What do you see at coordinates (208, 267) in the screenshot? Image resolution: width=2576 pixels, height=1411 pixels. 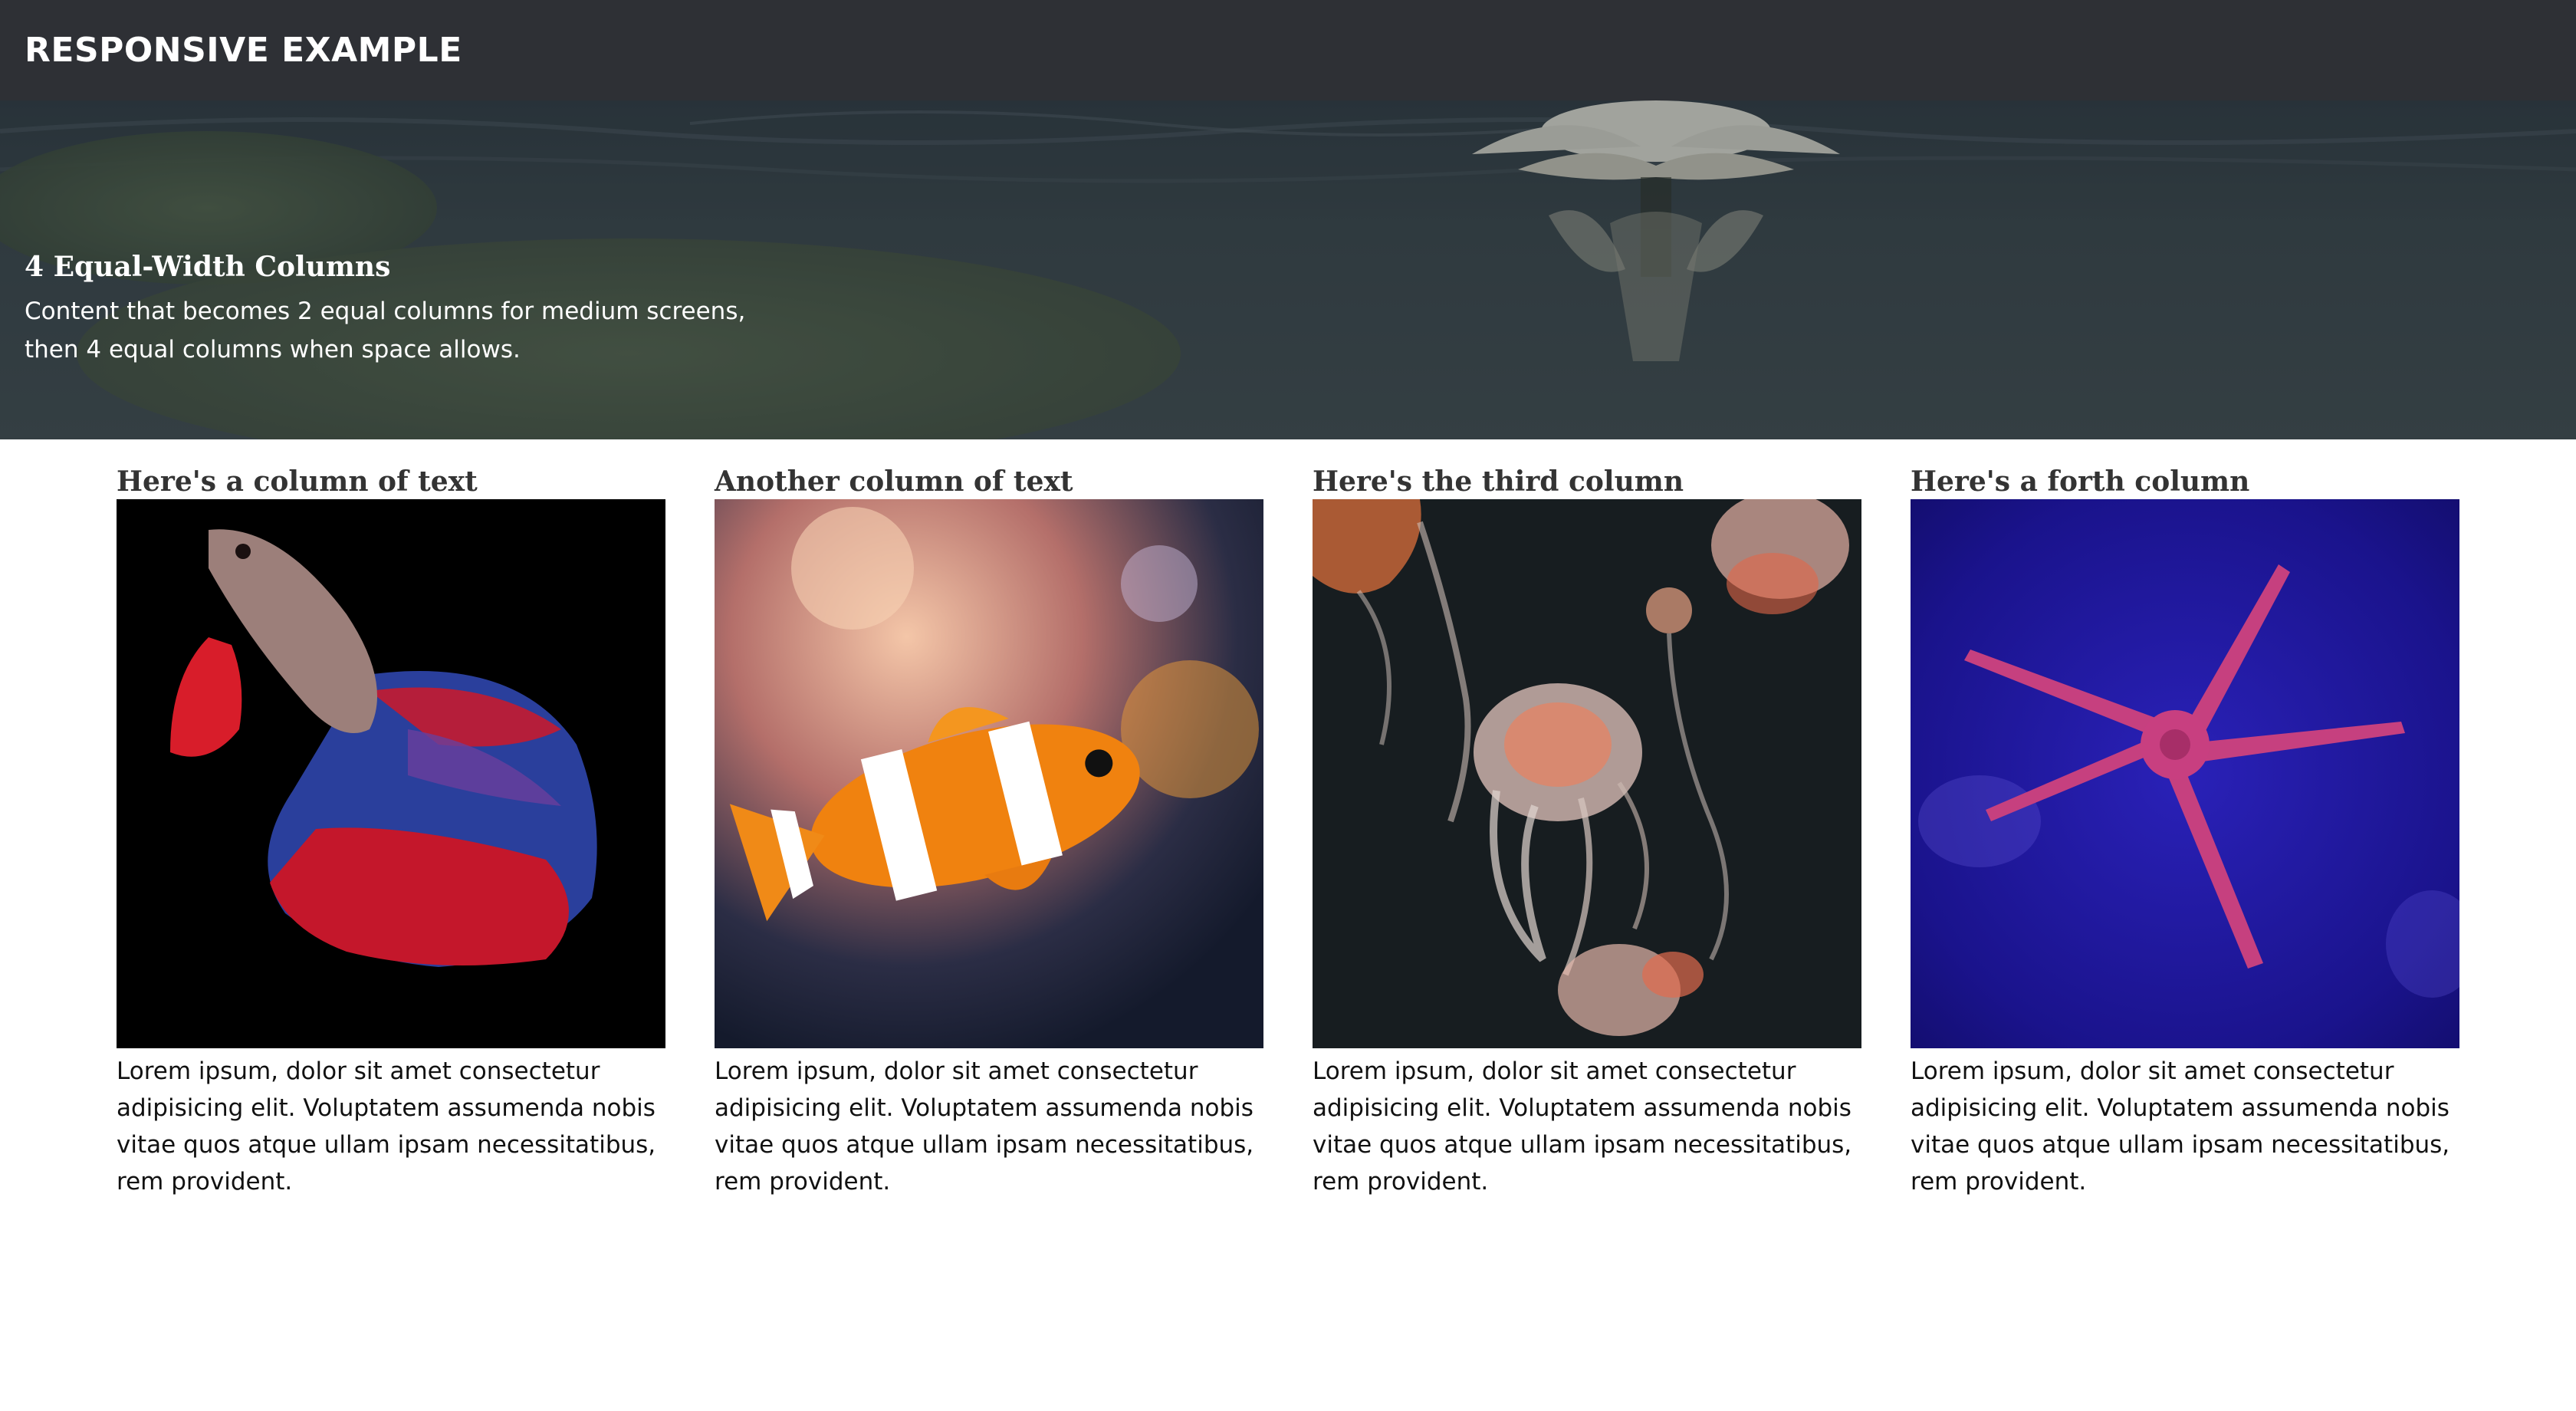 I see `hero-title: 4 Equal-Width Columns` at bounding box center [208, 267].